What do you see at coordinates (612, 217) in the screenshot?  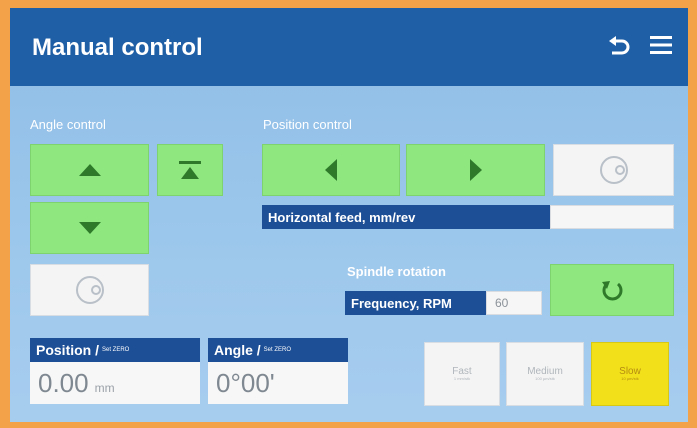 I see `horizontal-feed-field` at bounding box center [612, 217].